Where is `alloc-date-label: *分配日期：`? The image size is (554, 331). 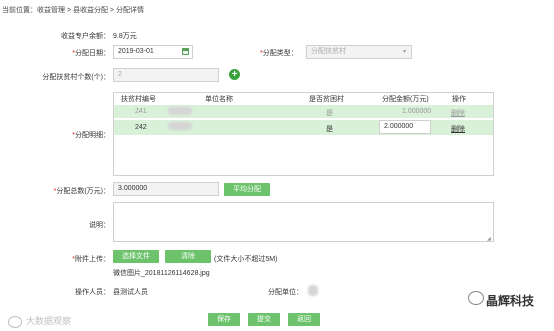 alloc-date-label: *分配日期： is located at coordinates (91, 53).